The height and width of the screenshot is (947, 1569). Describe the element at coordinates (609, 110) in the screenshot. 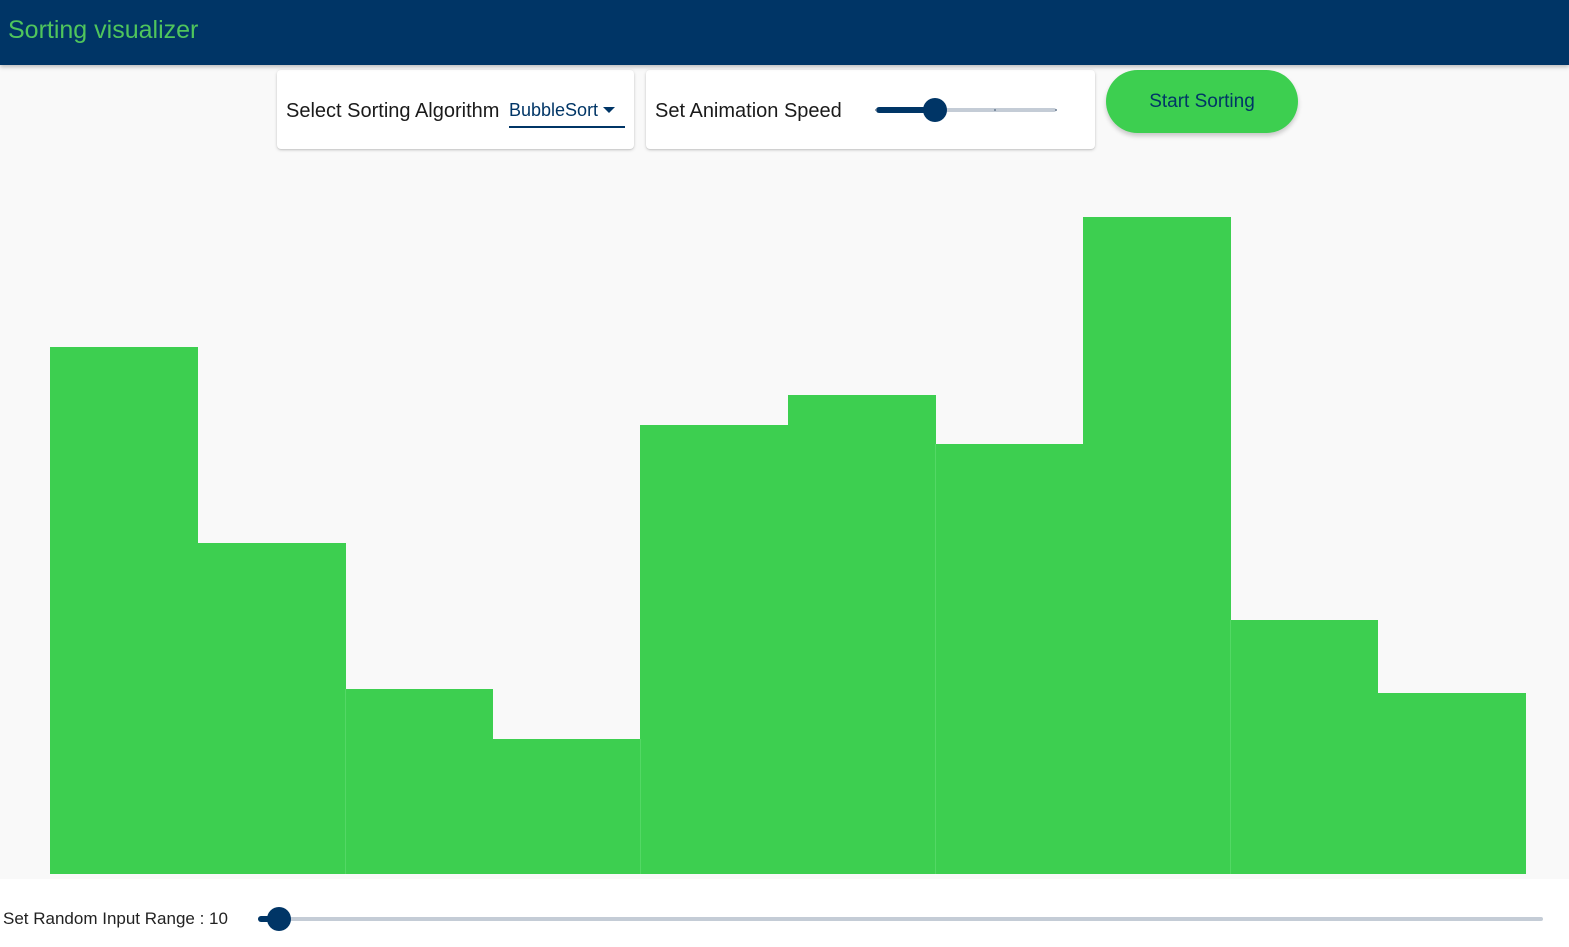

I see `caret-down-icon` at that location.